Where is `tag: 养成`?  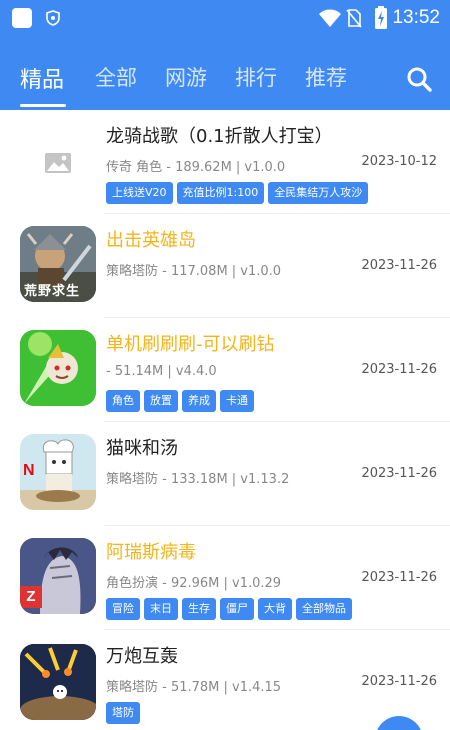 tag: 养成 is located at coordinates (199, 401).